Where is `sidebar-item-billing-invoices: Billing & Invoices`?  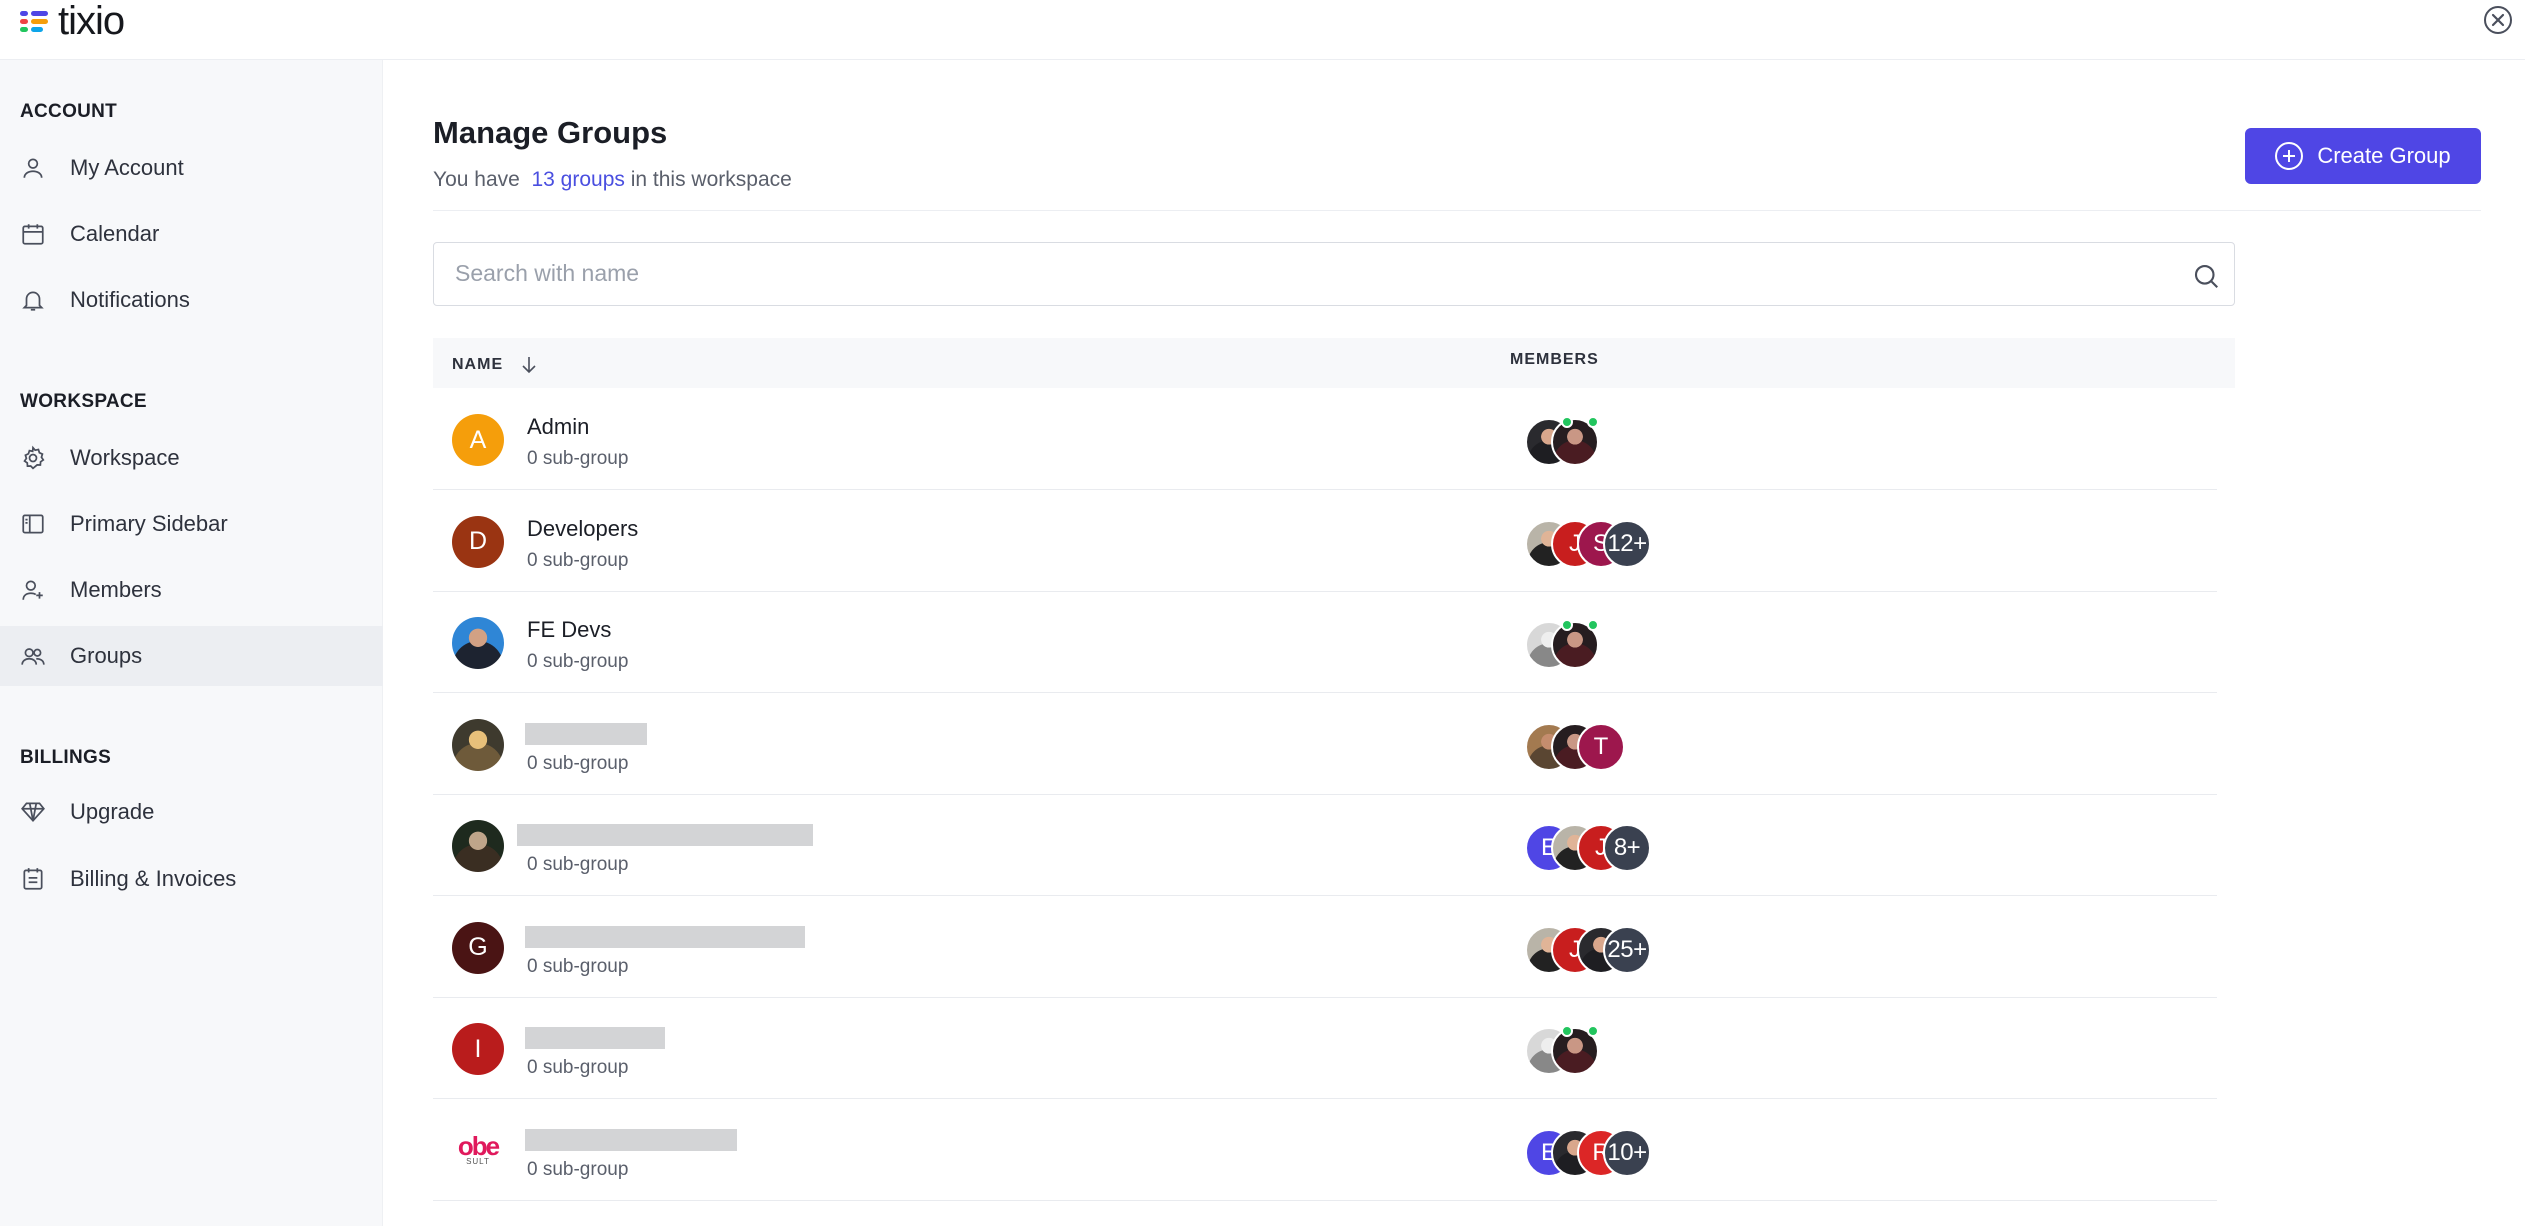
sidebar-item-billing-invoices: Billing & Invoices is located at coordinates (191, 879).